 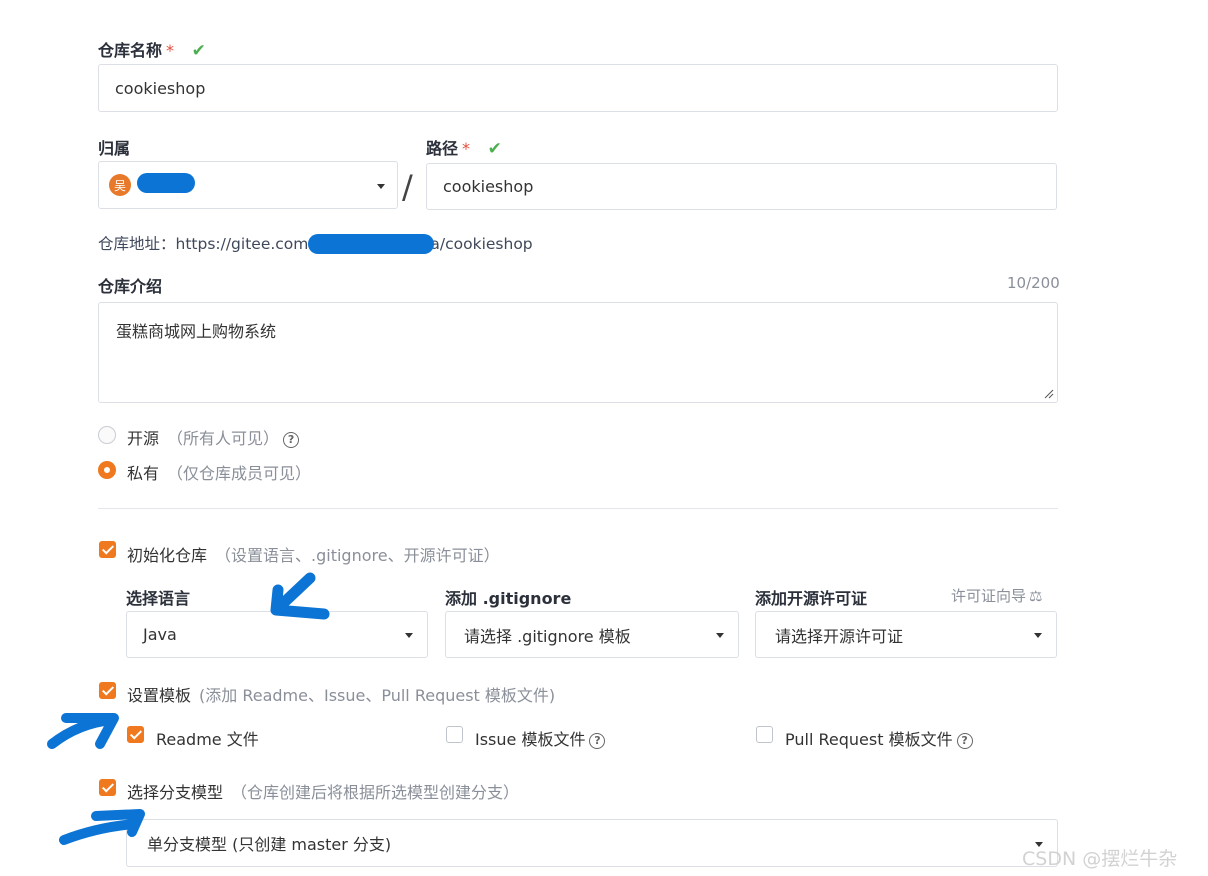 What do you see at coordinates (269, 844) in the screenshot?
I see `branch-value: 单分支模型 (只创建 master 分支)` at bounding box center [269, 844].